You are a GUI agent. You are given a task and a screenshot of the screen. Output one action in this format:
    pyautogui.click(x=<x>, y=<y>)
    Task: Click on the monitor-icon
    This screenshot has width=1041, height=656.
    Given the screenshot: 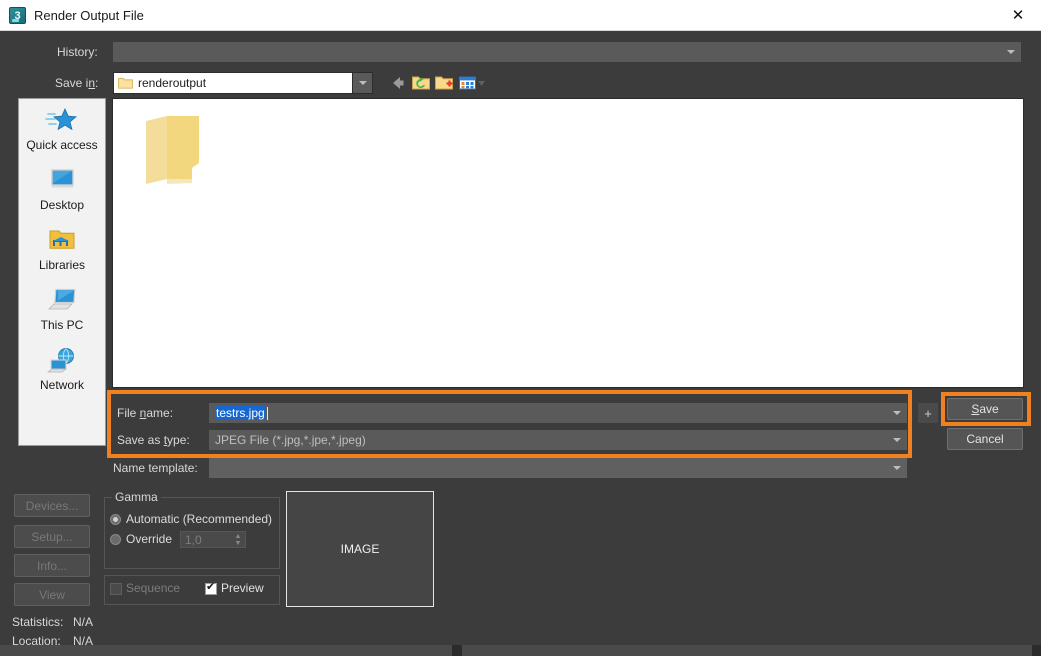 What is the action you would take?
    pyautogui.click(x=62, y=181)
    